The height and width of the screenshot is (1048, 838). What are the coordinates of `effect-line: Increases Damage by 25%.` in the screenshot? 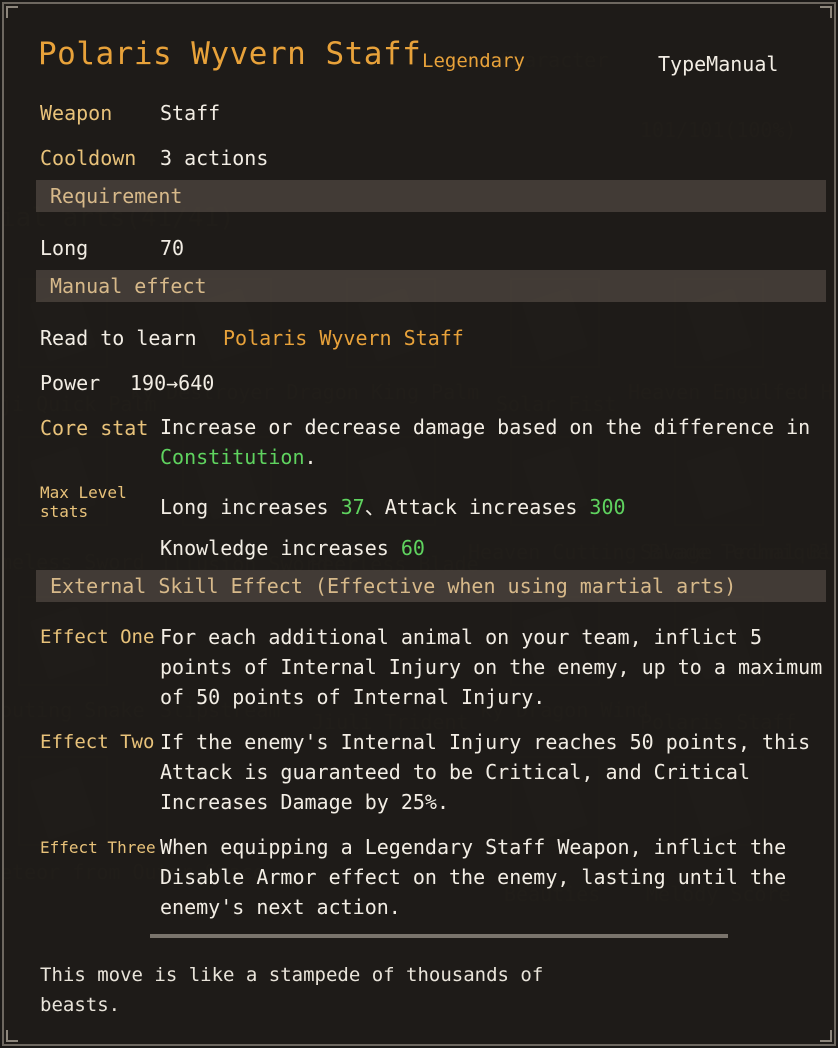 It's located at (304, 802).